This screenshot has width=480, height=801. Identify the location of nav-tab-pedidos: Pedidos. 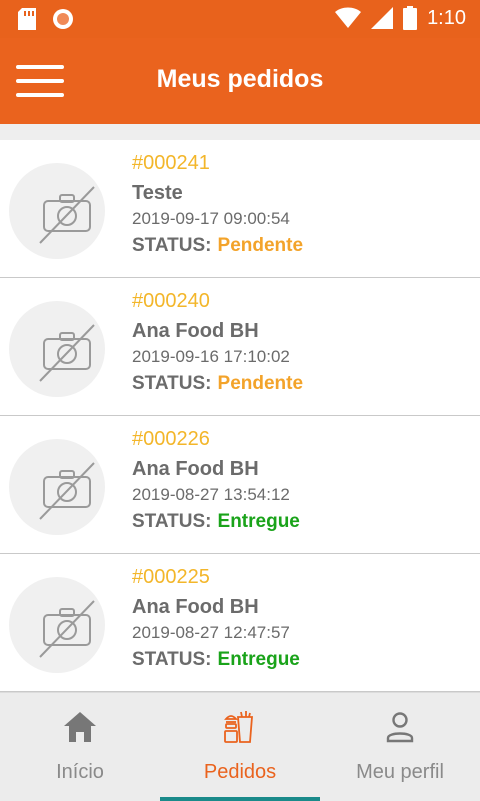
(240, 747).